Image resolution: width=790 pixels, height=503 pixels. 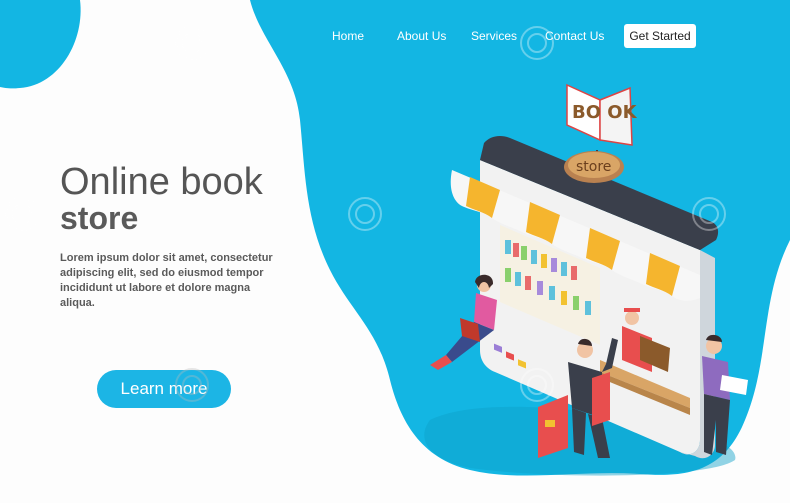 I want to click on book-sign-icon: BO OK store, so click(x=601, y=133).